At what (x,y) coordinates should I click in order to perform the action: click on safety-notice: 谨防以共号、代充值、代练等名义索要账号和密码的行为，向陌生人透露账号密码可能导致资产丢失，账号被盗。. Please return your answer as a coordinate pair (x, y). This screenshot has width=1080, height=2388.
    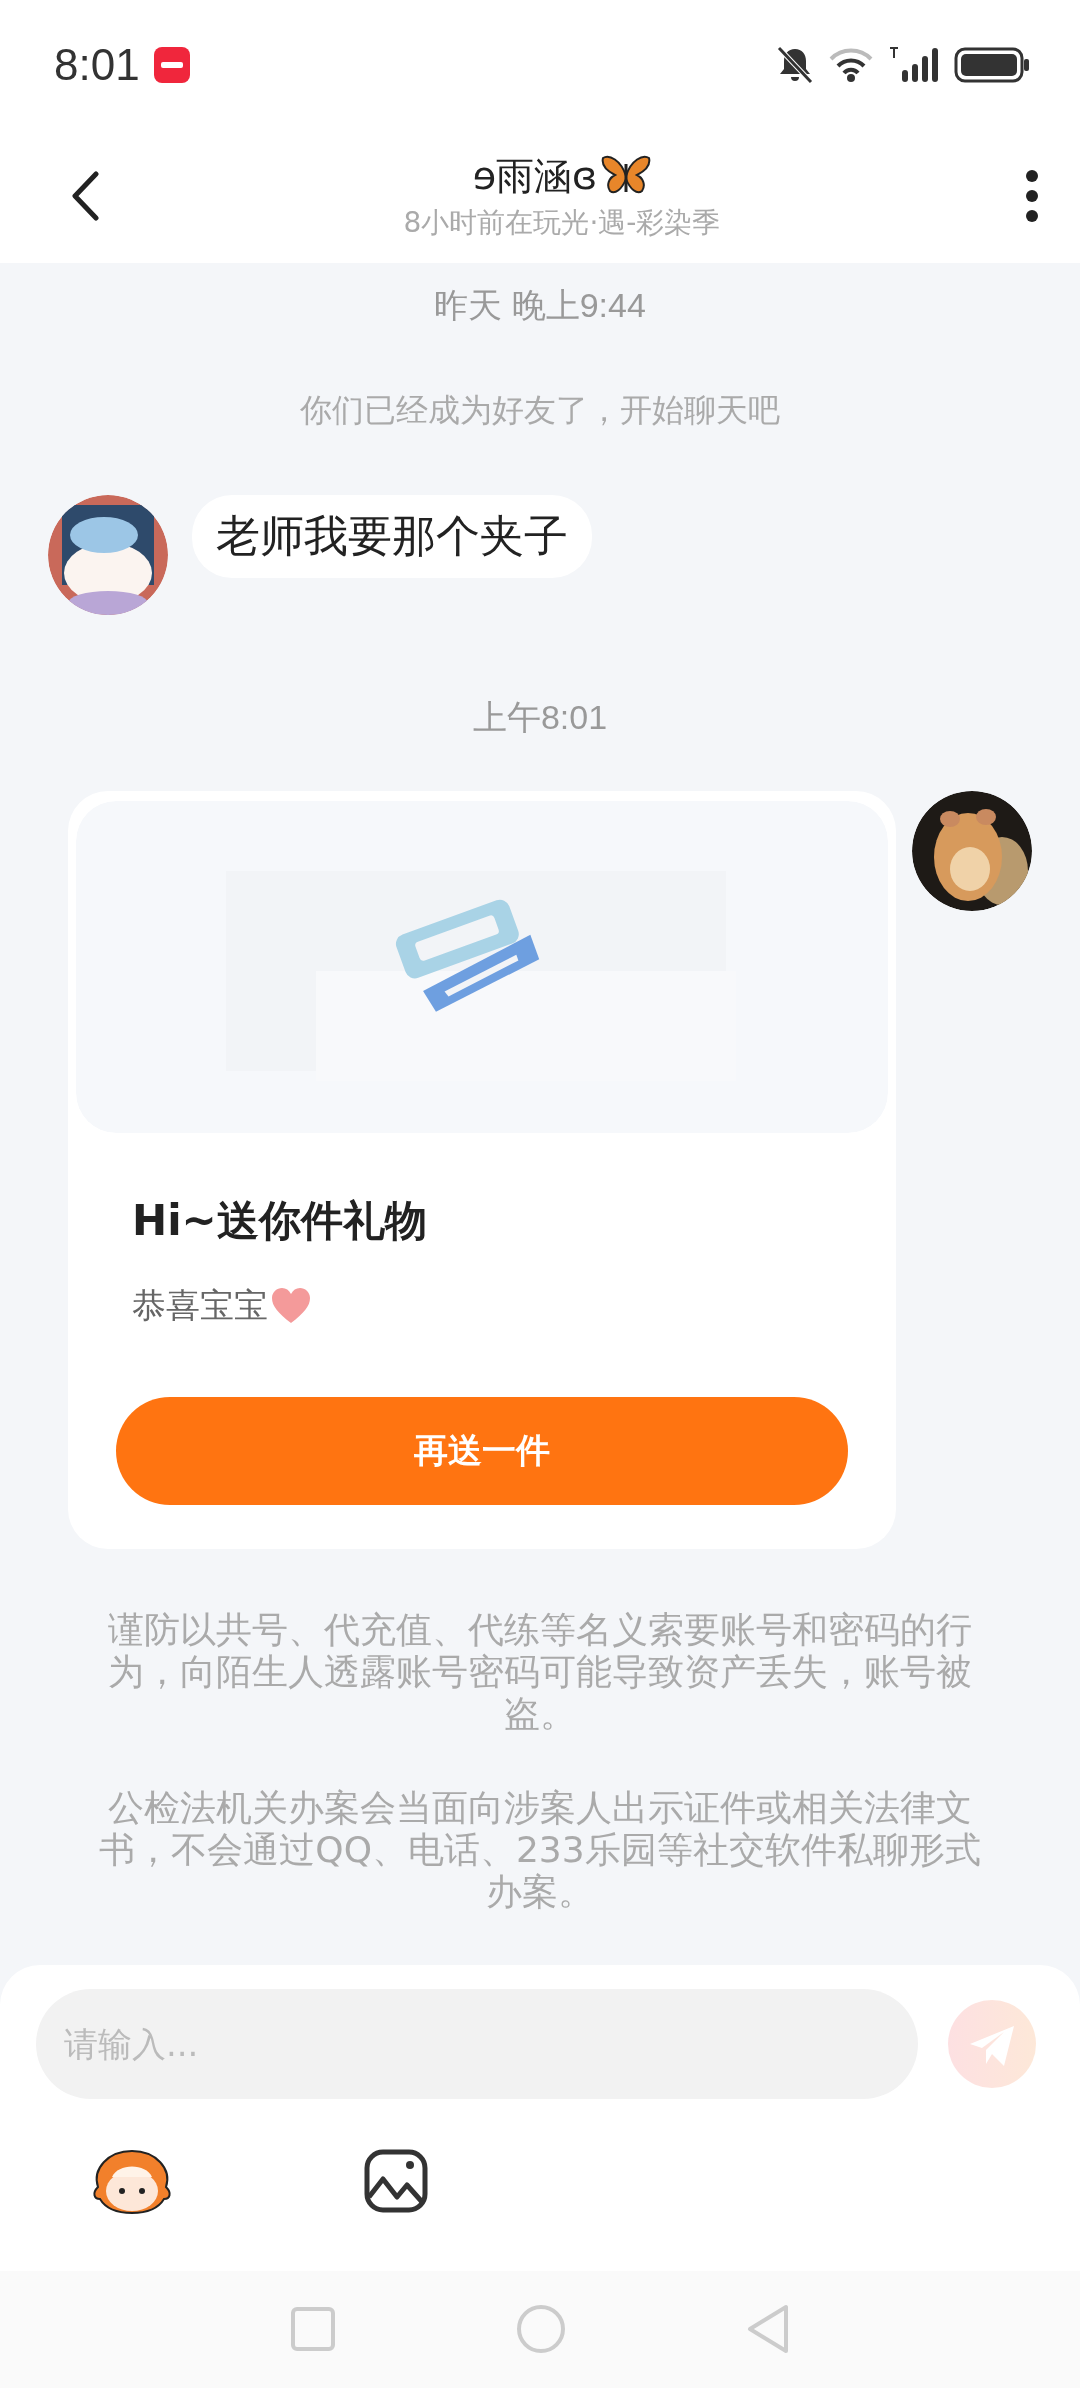
    Looking at the image, I should click on (540, 1672).